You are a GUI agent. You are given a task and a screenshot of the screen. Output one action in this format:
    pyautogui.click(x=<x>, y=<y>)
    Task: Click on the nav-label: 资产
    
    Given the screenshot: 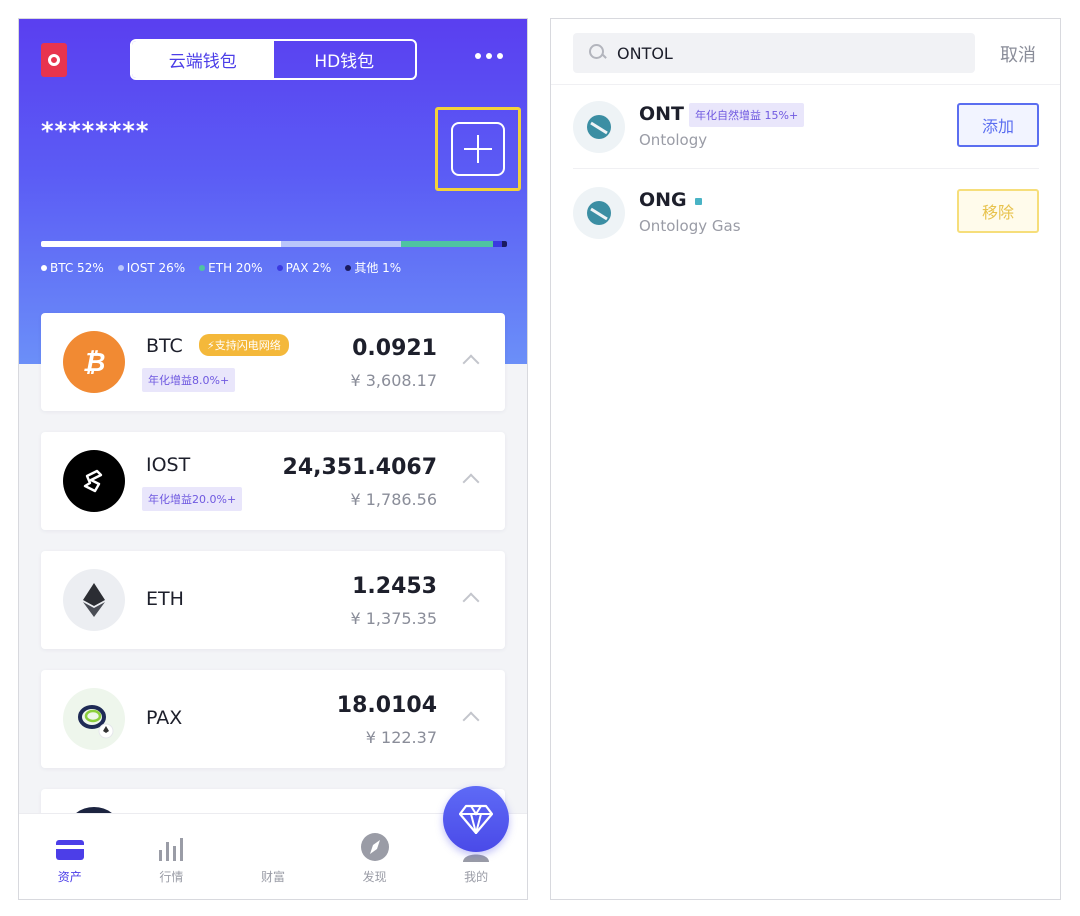 What is the action you would take?
    pyautogui.click(x=69, y=877)
    